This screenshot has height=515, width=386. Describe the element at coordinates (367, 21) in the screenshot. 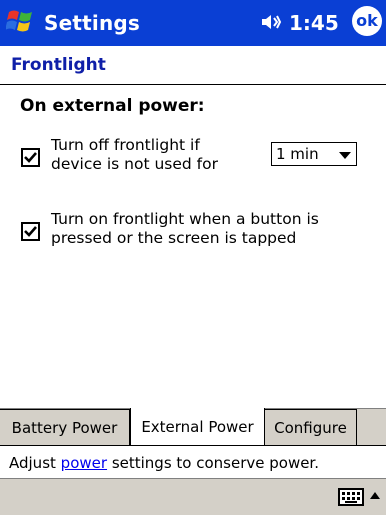

I see `ok-button: ok` at that location.